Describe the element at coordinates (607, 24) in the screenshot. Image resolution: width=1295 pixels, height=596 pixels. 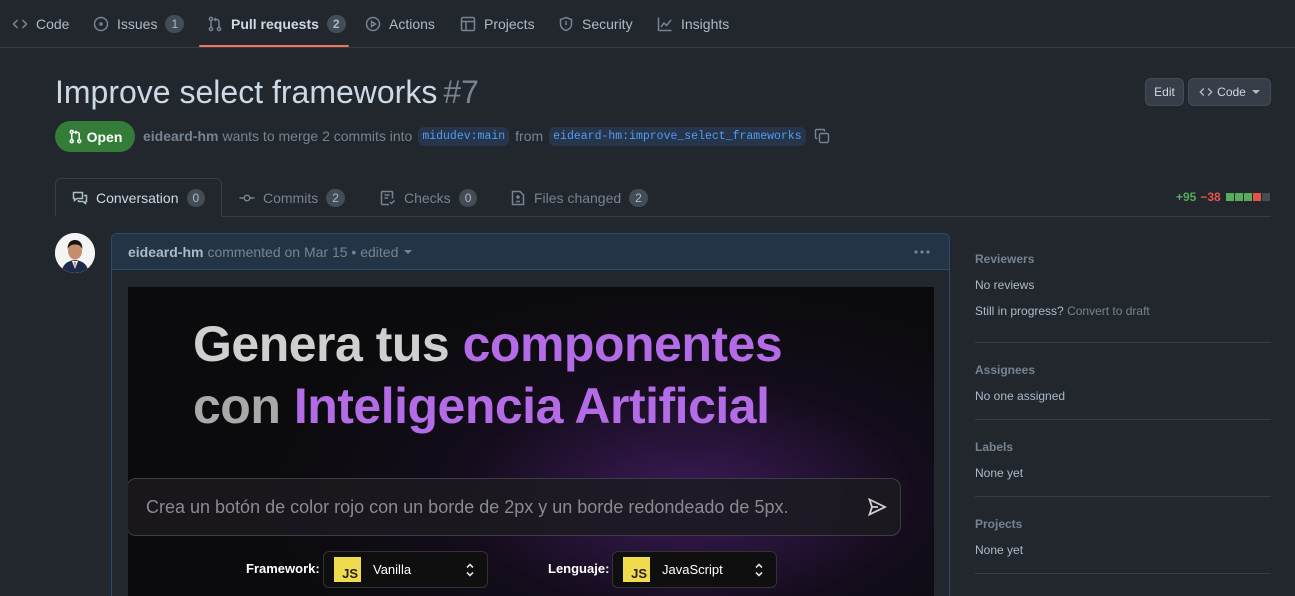
I see `nav-security-label: Security` at that location.